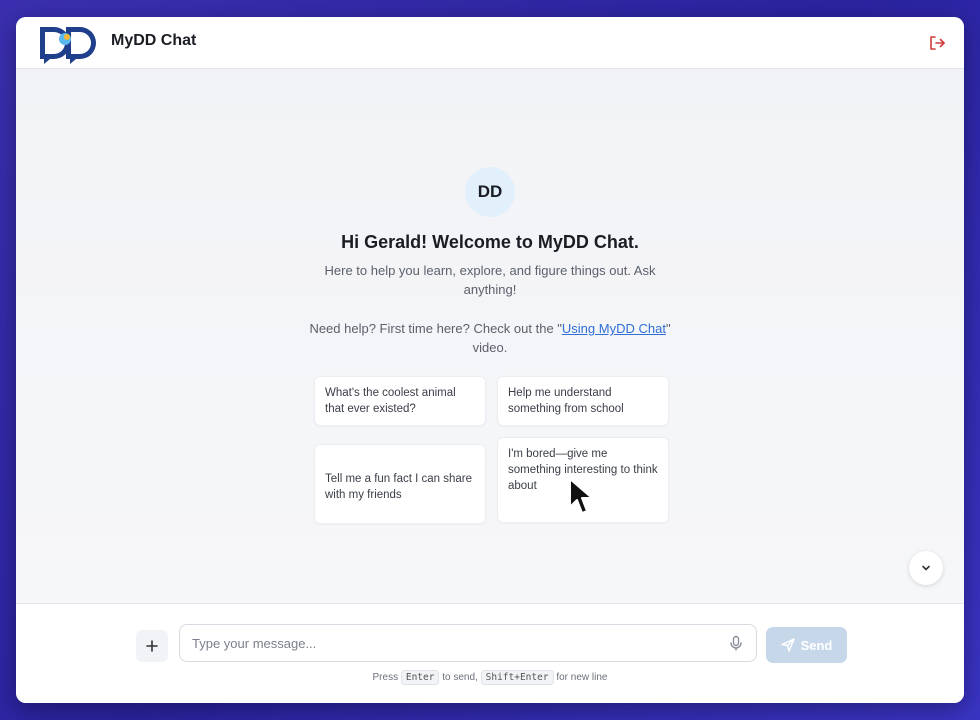  I want to click on microphone-icon, so click(736, 643).